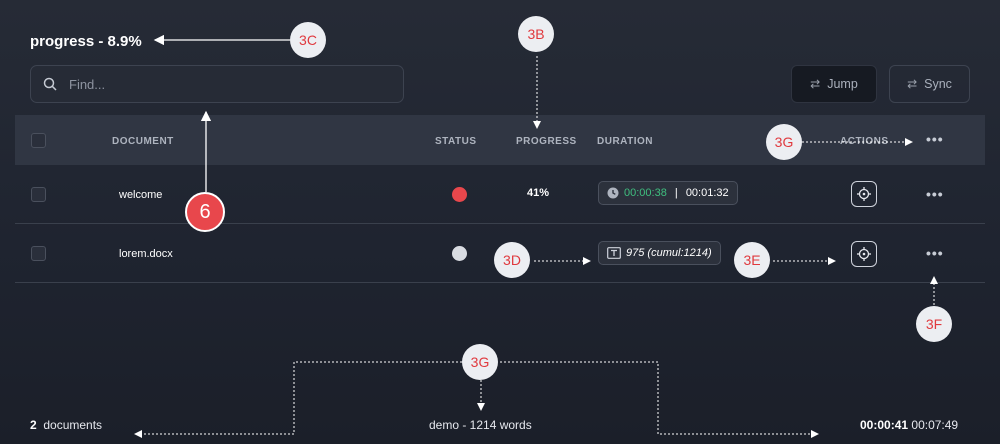 Image resolution: width=1000 pixels, height=444 pixels. Describe the element at coordinates (934, 324) in the screenshot. I see `callout-3f: 3F` at that location.